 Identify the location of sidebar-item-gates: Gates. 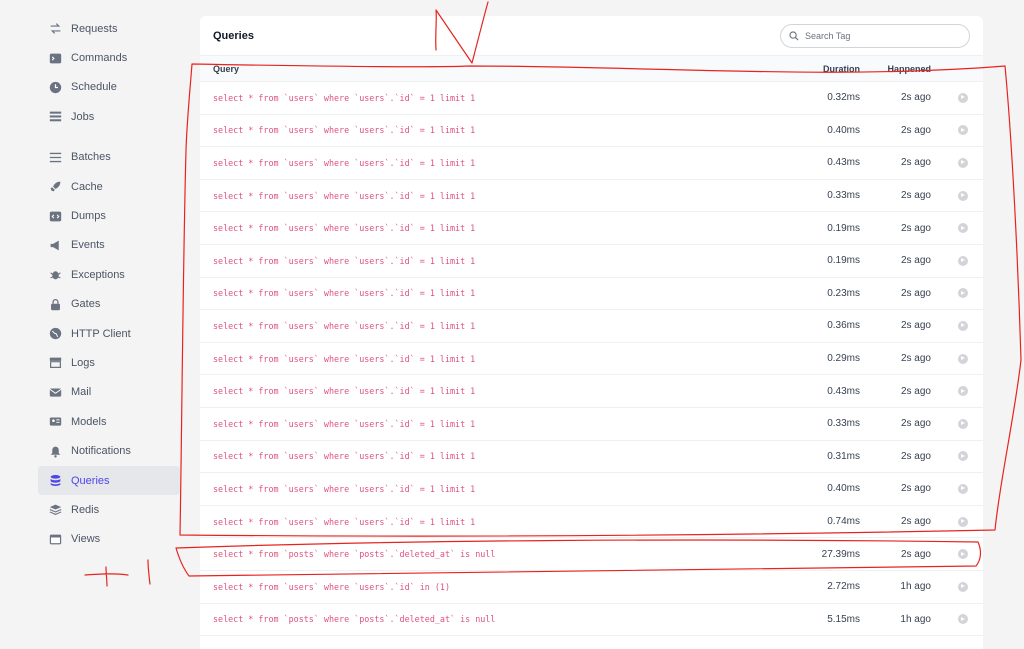
(109, 304).